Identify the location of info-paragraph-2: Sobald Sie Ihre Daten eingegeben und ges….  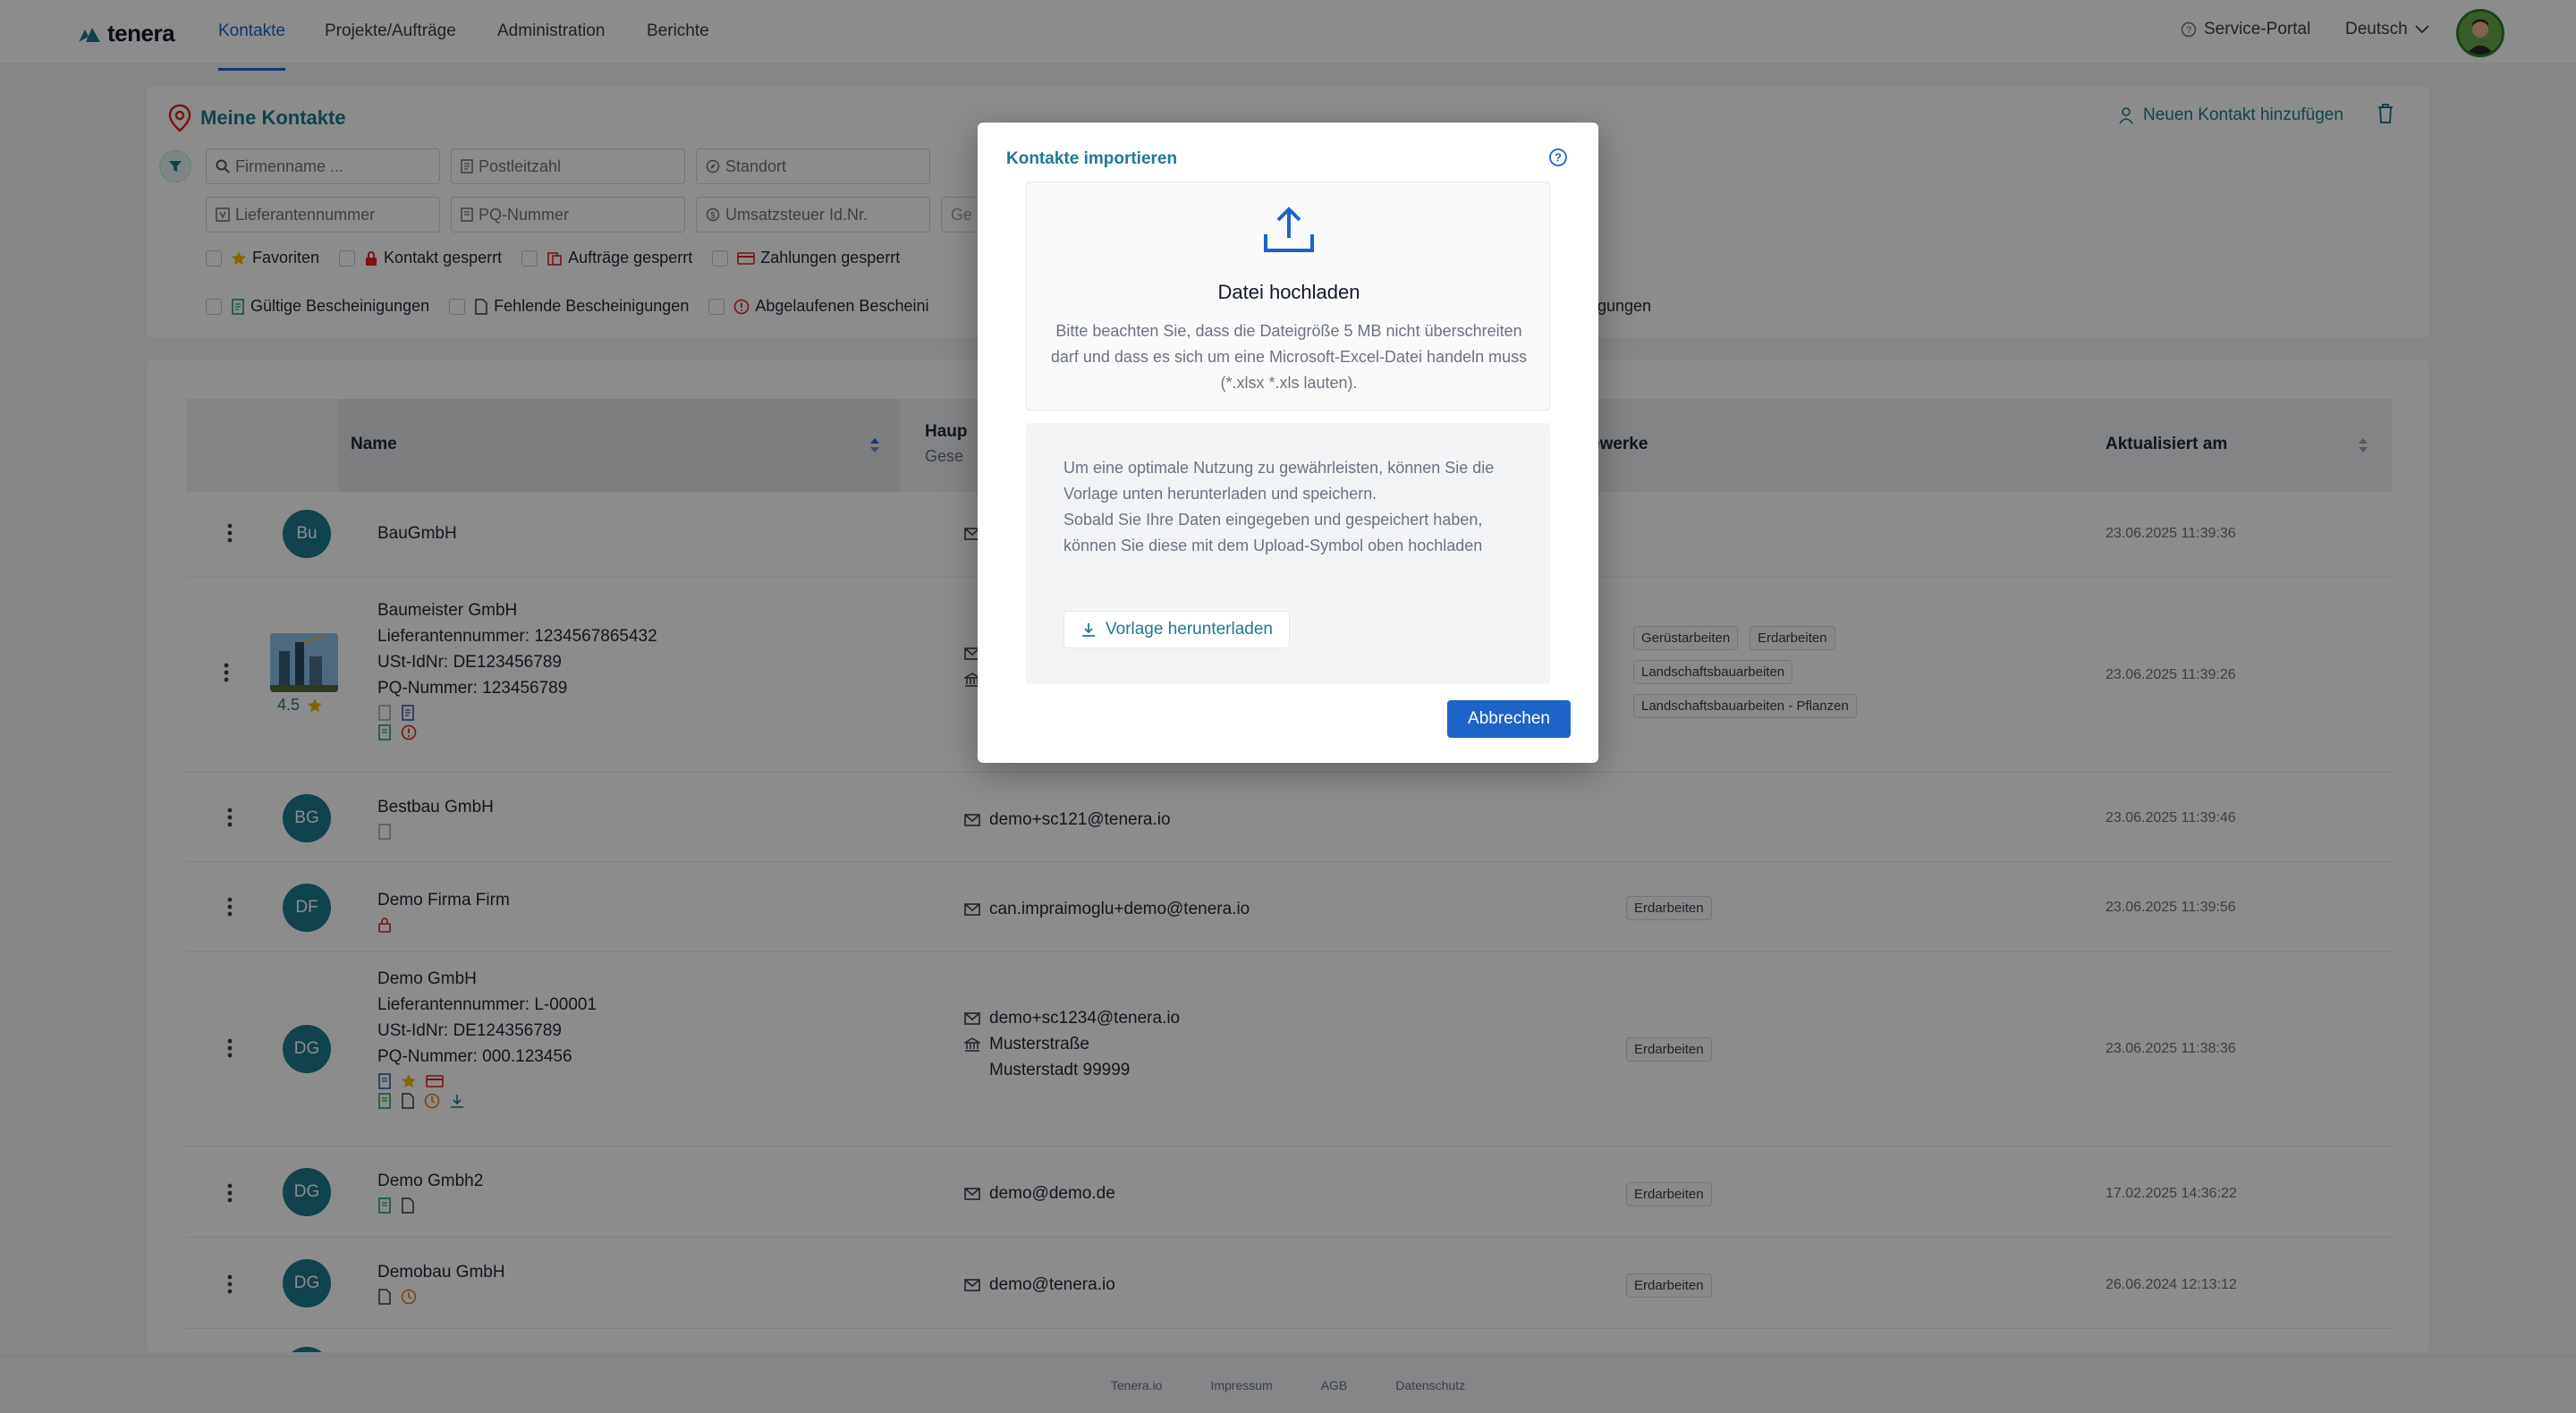
(1273, 532).